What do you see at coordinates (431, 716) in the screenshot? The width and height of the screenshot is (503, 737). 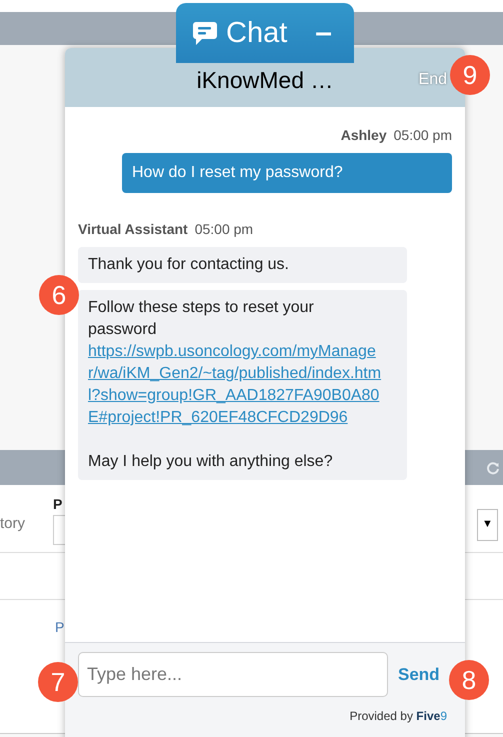 I see `five9-logo: Five9` at bounding box center [431, 716].